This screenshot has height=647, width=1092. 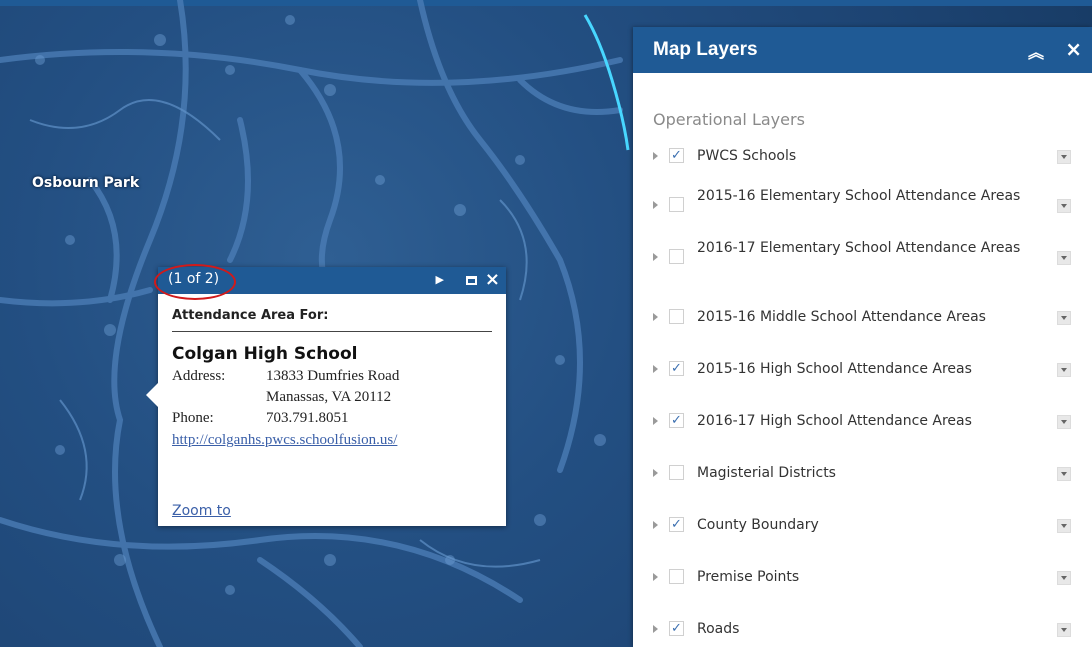 What do you see at coordinates (201, 511) in the screenshot?
I see `zoom-to-link: Zoom to` at bounding box center [201, 511].